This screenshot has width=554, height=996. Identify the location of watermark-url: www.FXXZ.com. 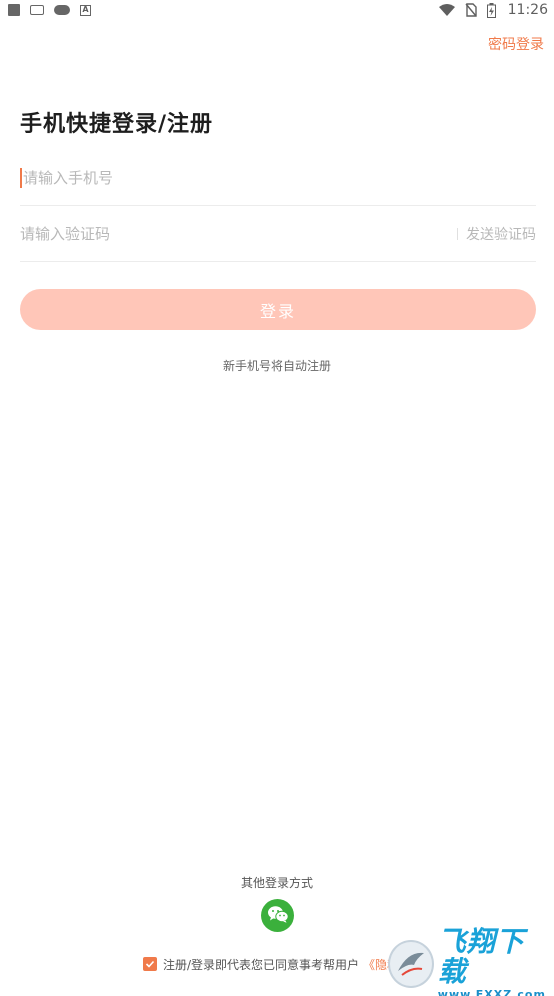
(491, 992).